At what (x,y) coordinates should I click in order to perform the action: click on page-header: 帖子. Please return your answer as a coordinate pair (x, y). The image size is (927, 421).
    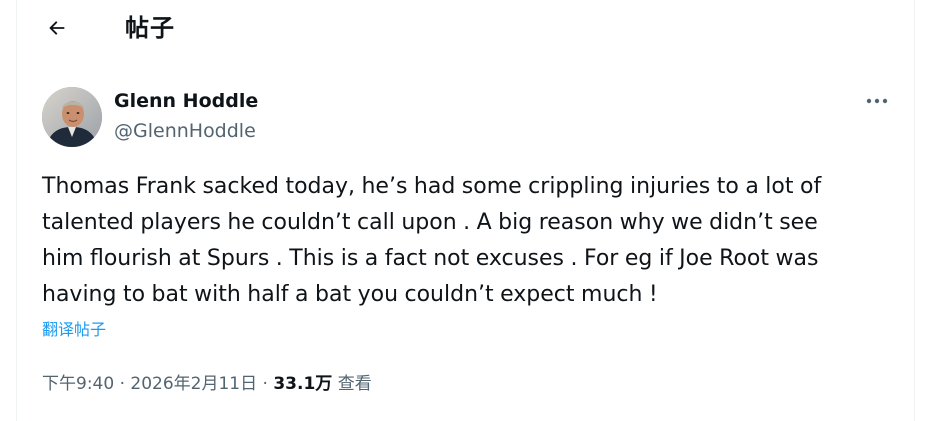
    Looking at the image, I should click on (465, 29).